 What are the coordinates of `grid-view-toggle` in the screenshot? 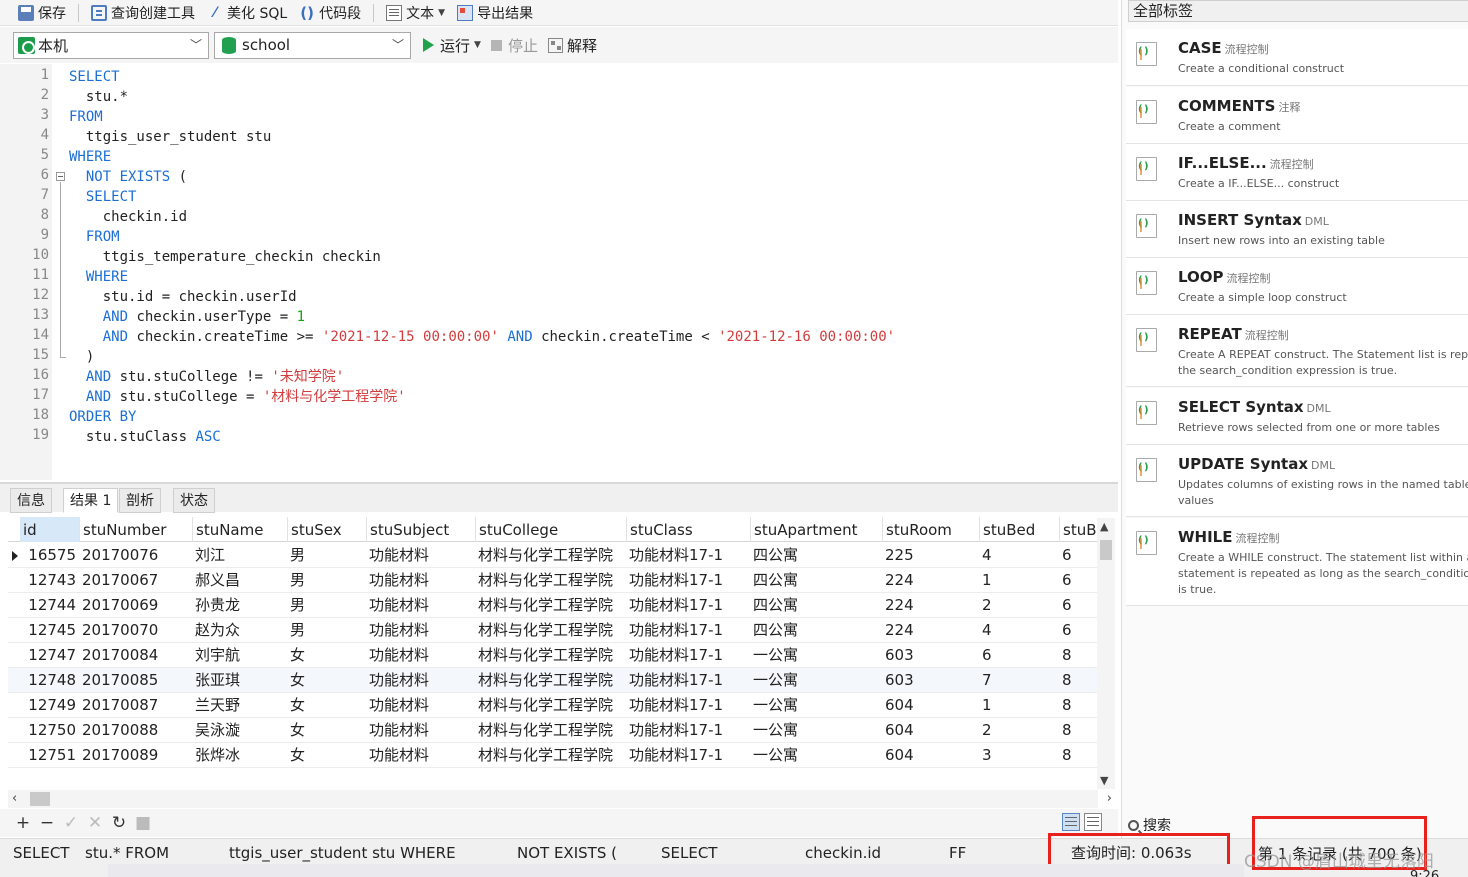 It's located at (1071, 822).